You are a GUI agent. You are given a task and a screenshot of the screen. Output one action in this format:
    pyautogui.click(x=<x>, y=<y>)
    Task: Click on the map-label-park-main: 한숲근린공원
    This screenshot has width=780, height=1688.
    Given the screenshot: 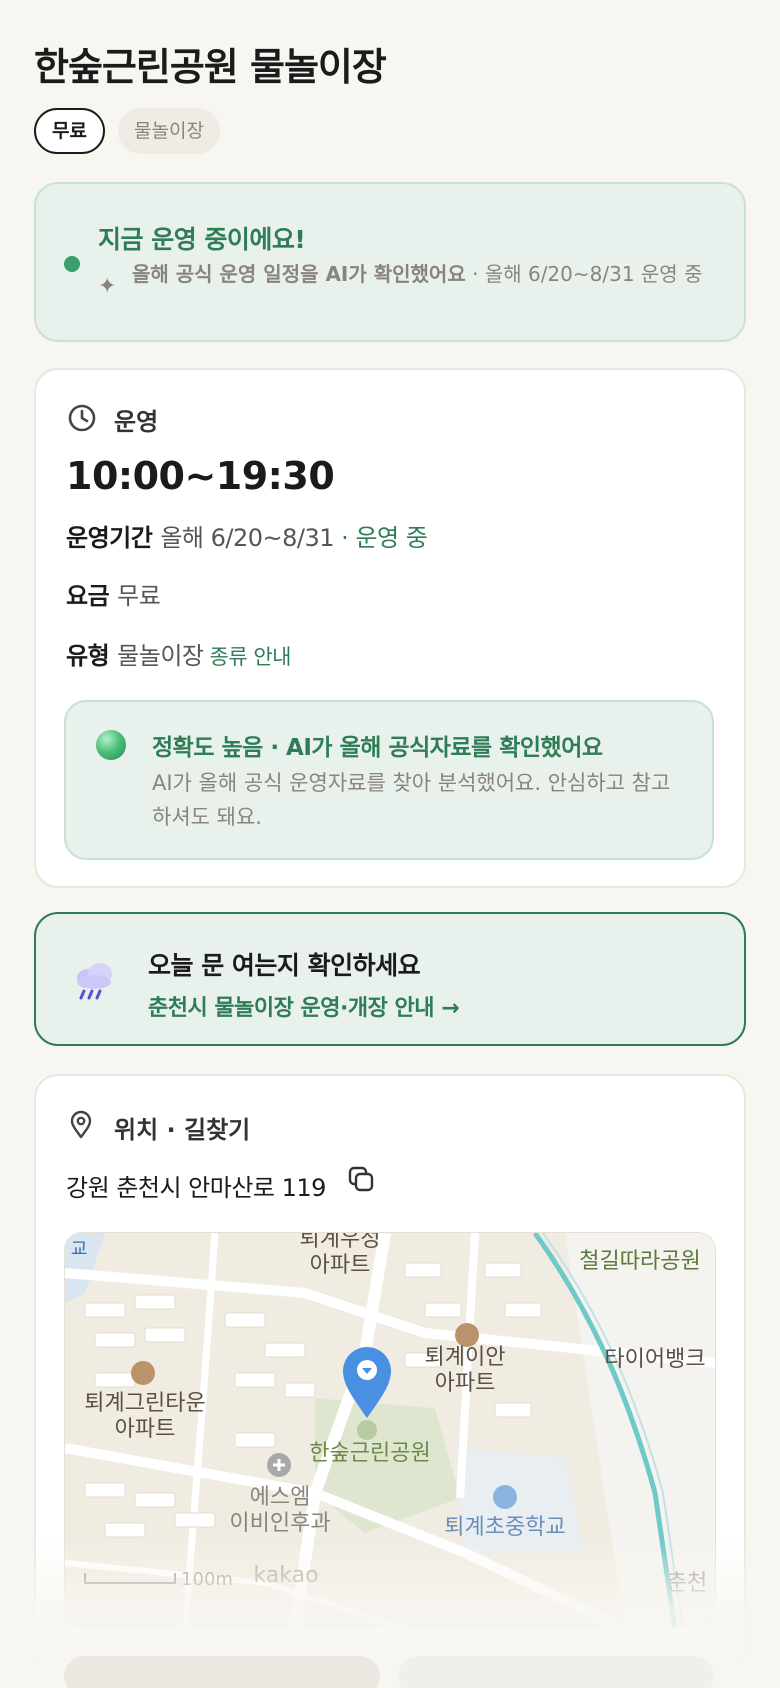 What is the action you would take?
    pyautogui.click(x=370, y=1453)
    